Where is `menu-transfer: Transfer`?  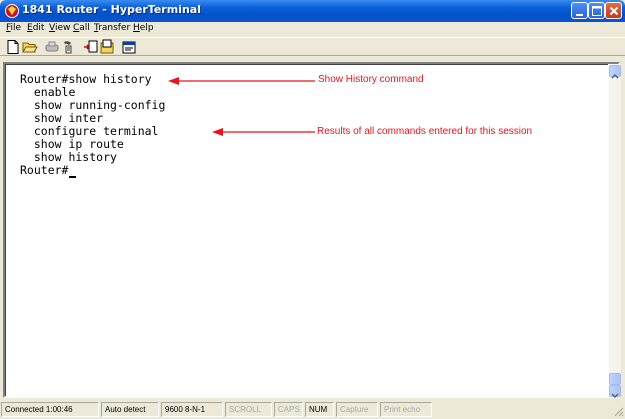 menu-transfer: Transfer is located at coordinates (112, 28).